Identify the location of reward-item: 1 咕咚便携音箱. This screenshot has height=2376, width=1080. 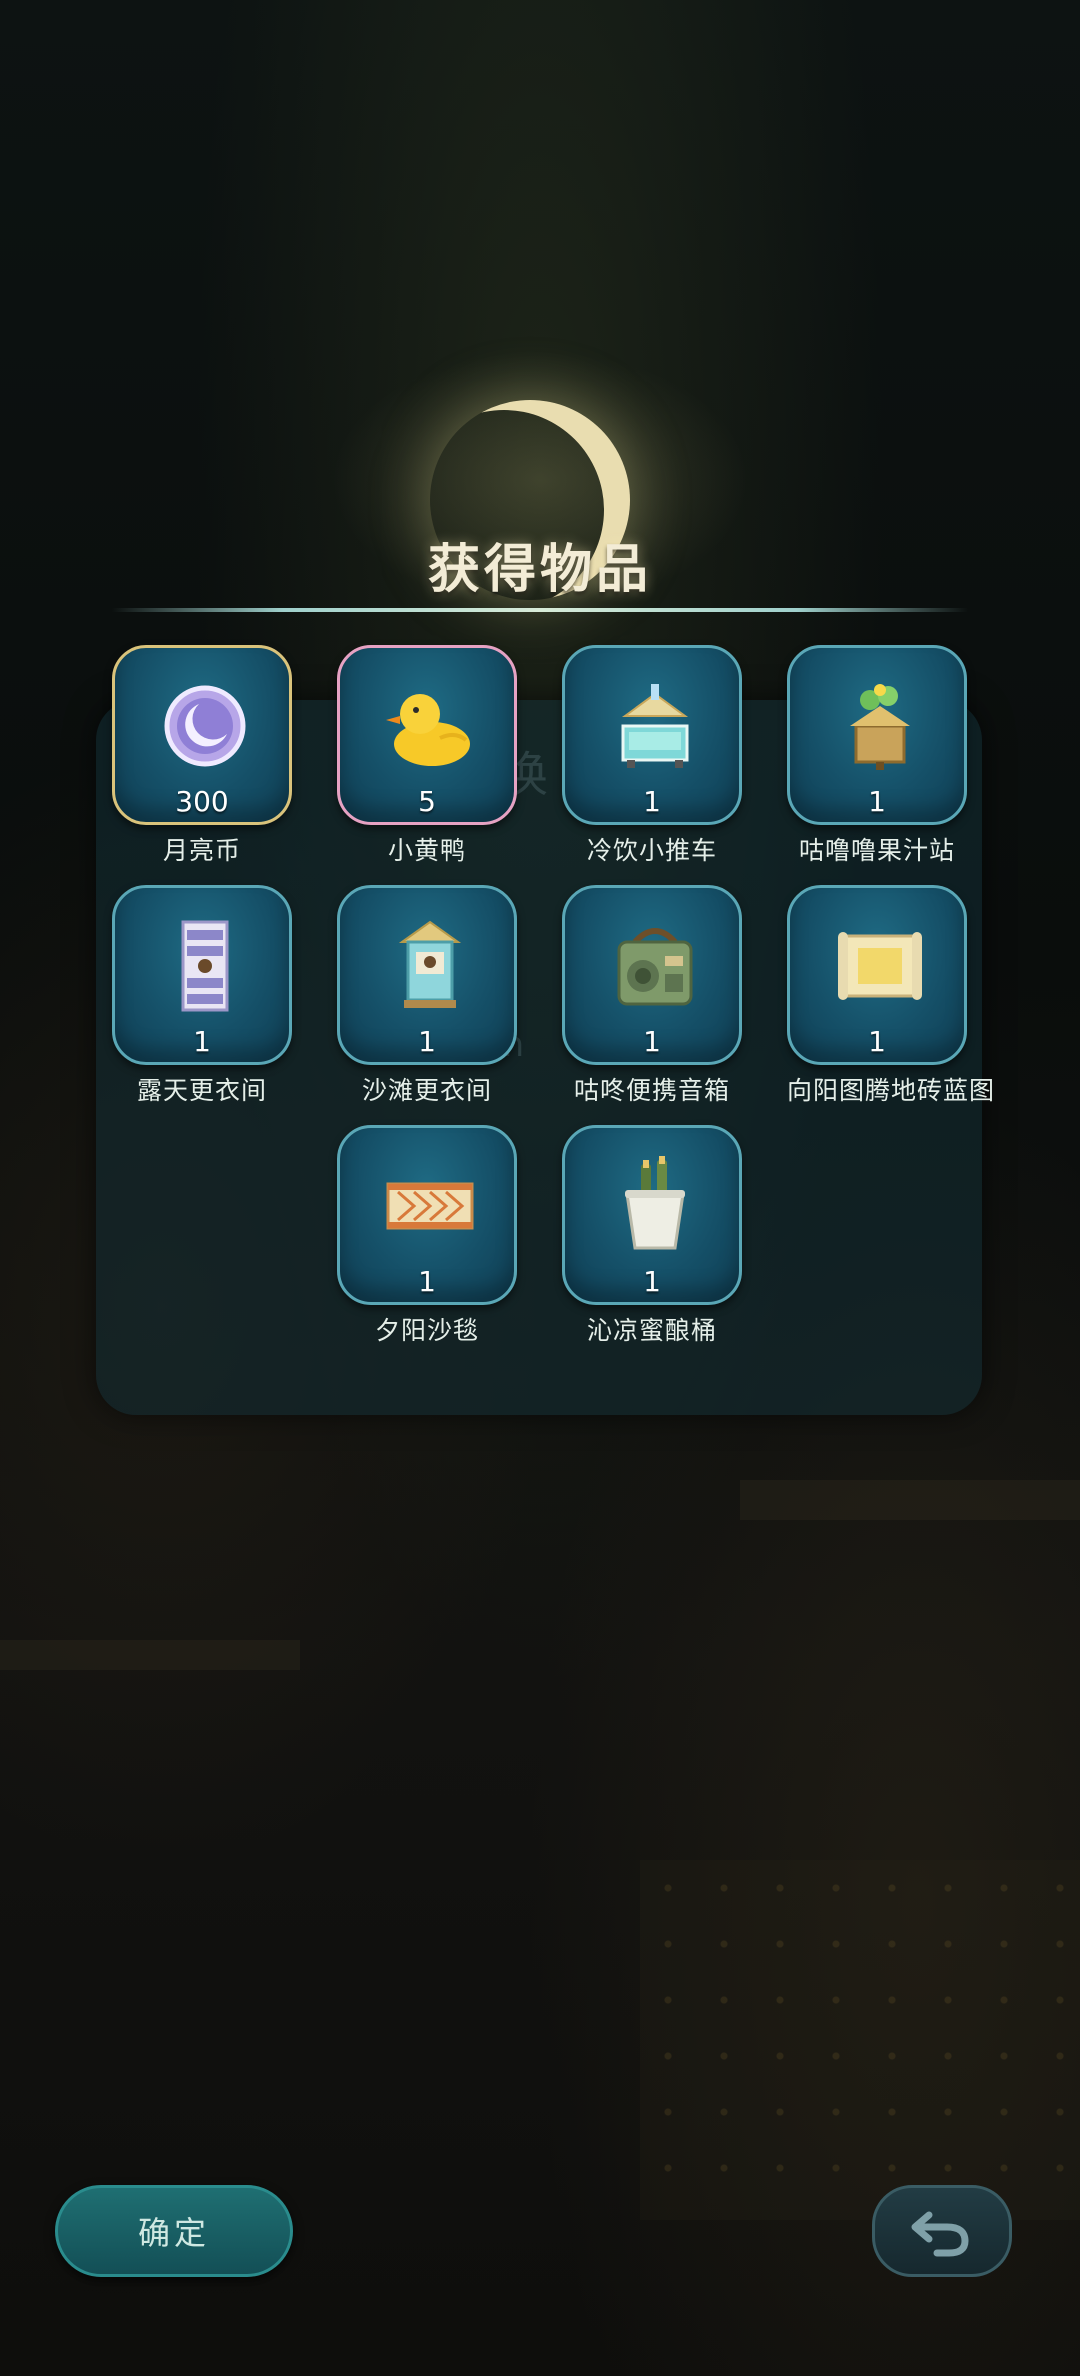
(652, 996).